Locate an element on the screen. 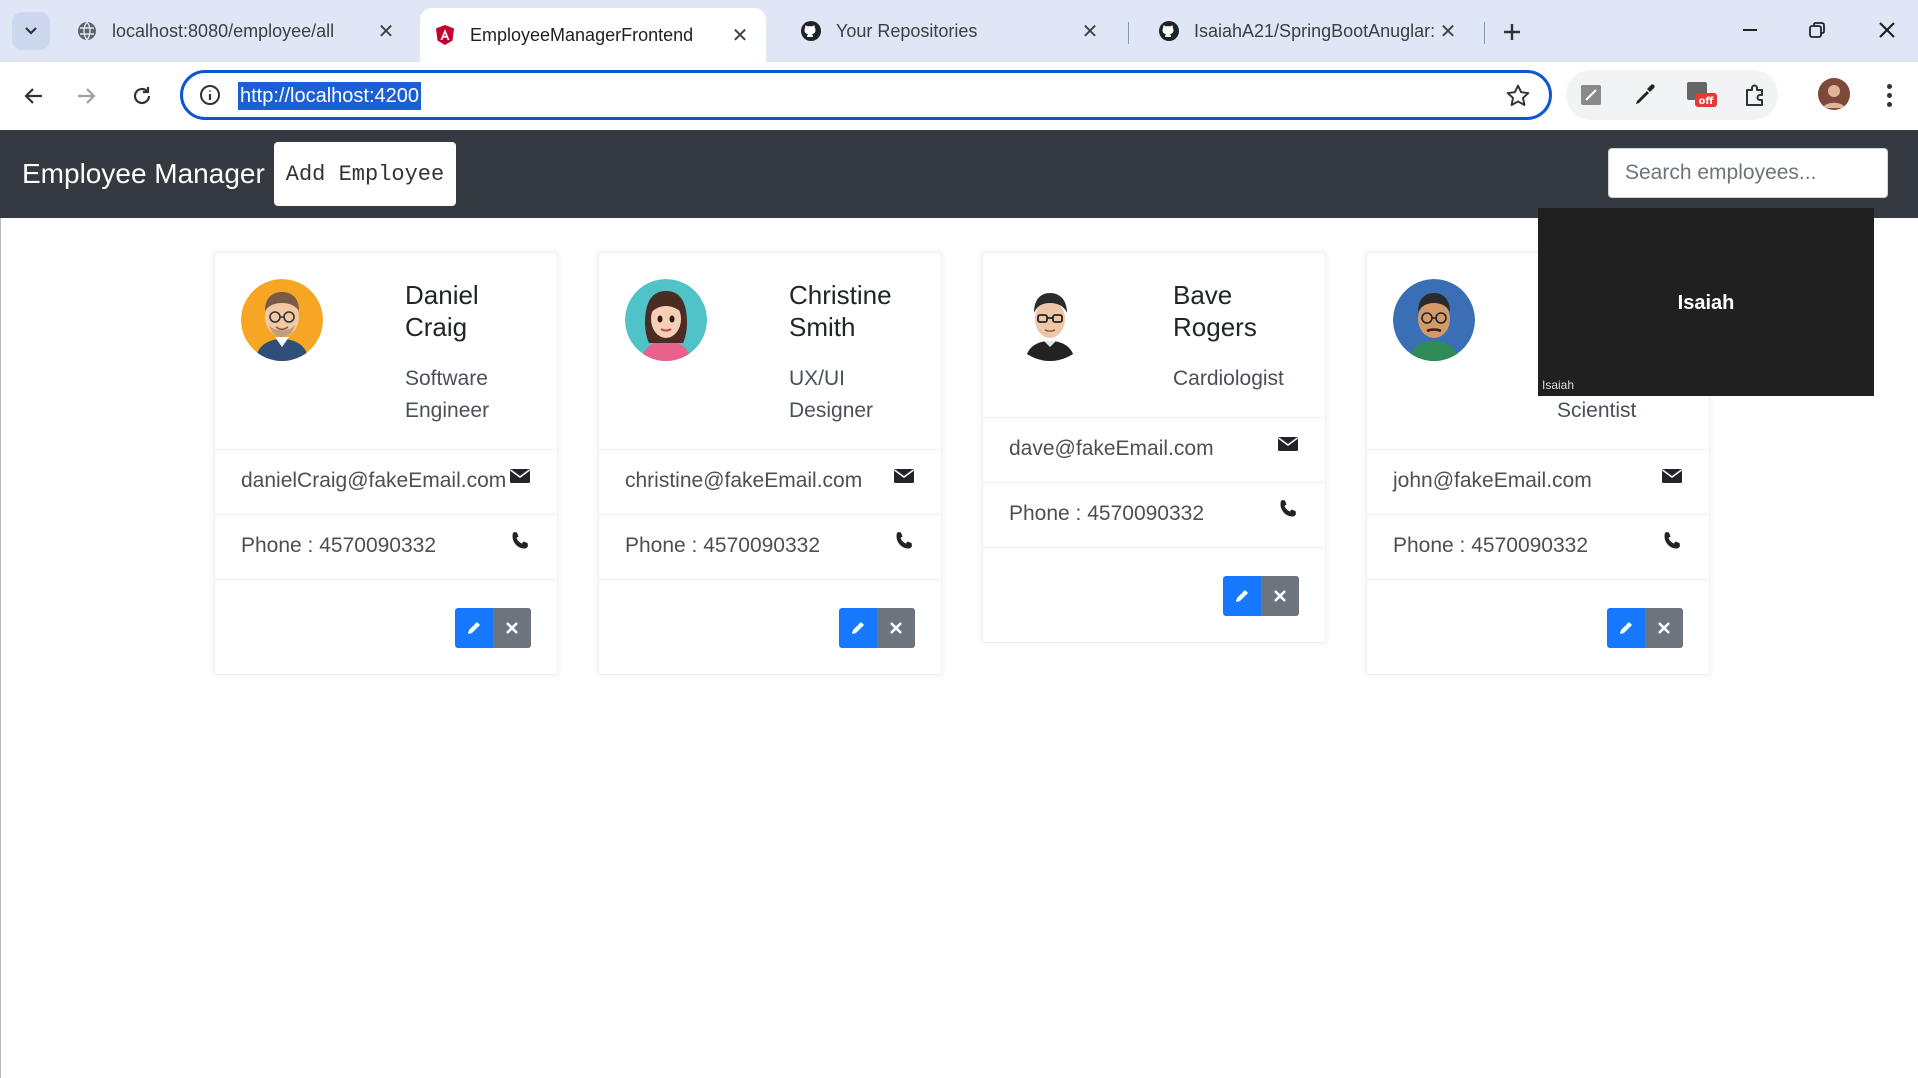 Image resolution: width=1918 pixels, height=1078 pixels. tab-search-menu-button is located at coordinates (31, 31).